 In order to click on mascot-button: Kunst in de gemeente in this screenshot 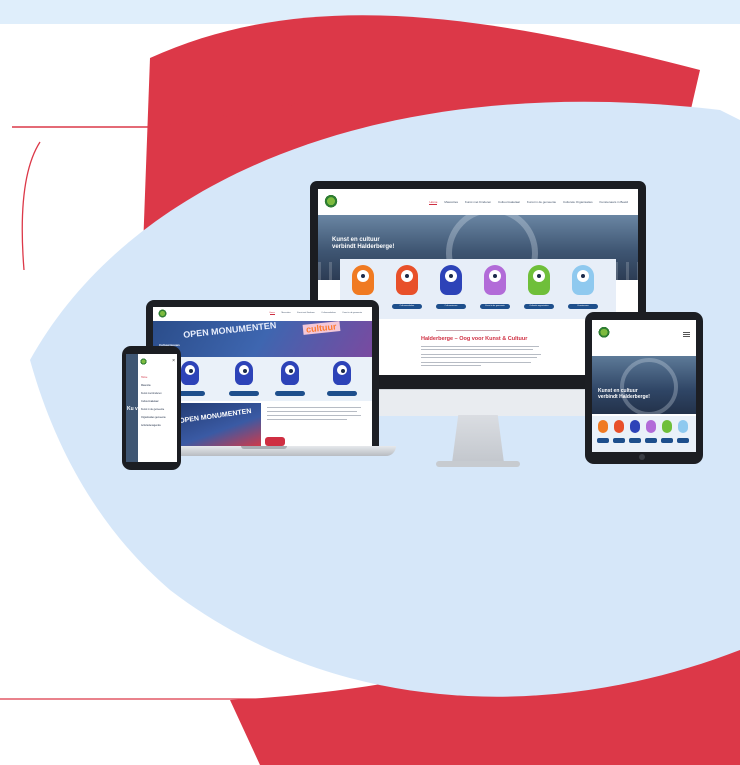, I will do `click(495, 306)`.